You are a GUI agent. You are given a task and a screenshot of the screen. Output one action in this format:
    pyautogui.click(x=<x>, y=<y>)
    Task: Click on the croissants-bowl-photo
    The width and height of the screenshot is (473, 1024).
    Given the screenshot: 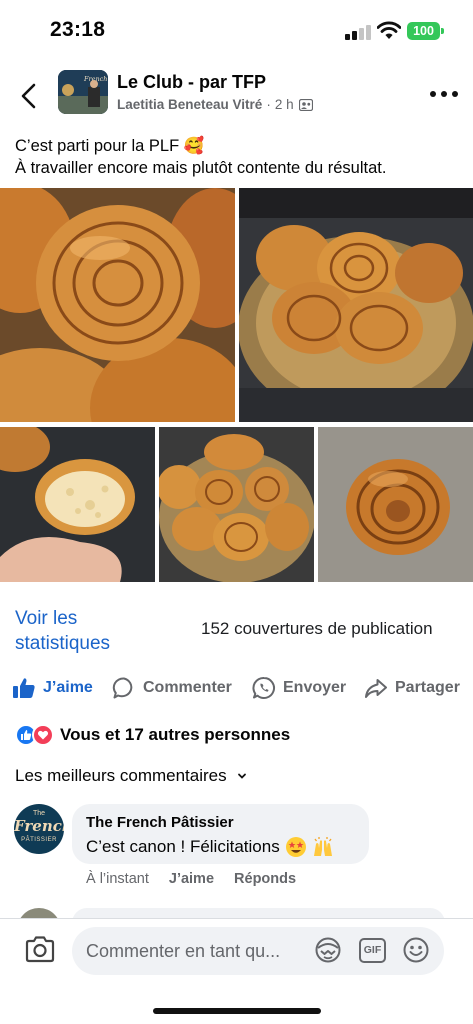 What is the action you would take?
    pyautogui.click(x=356, y=305)
    